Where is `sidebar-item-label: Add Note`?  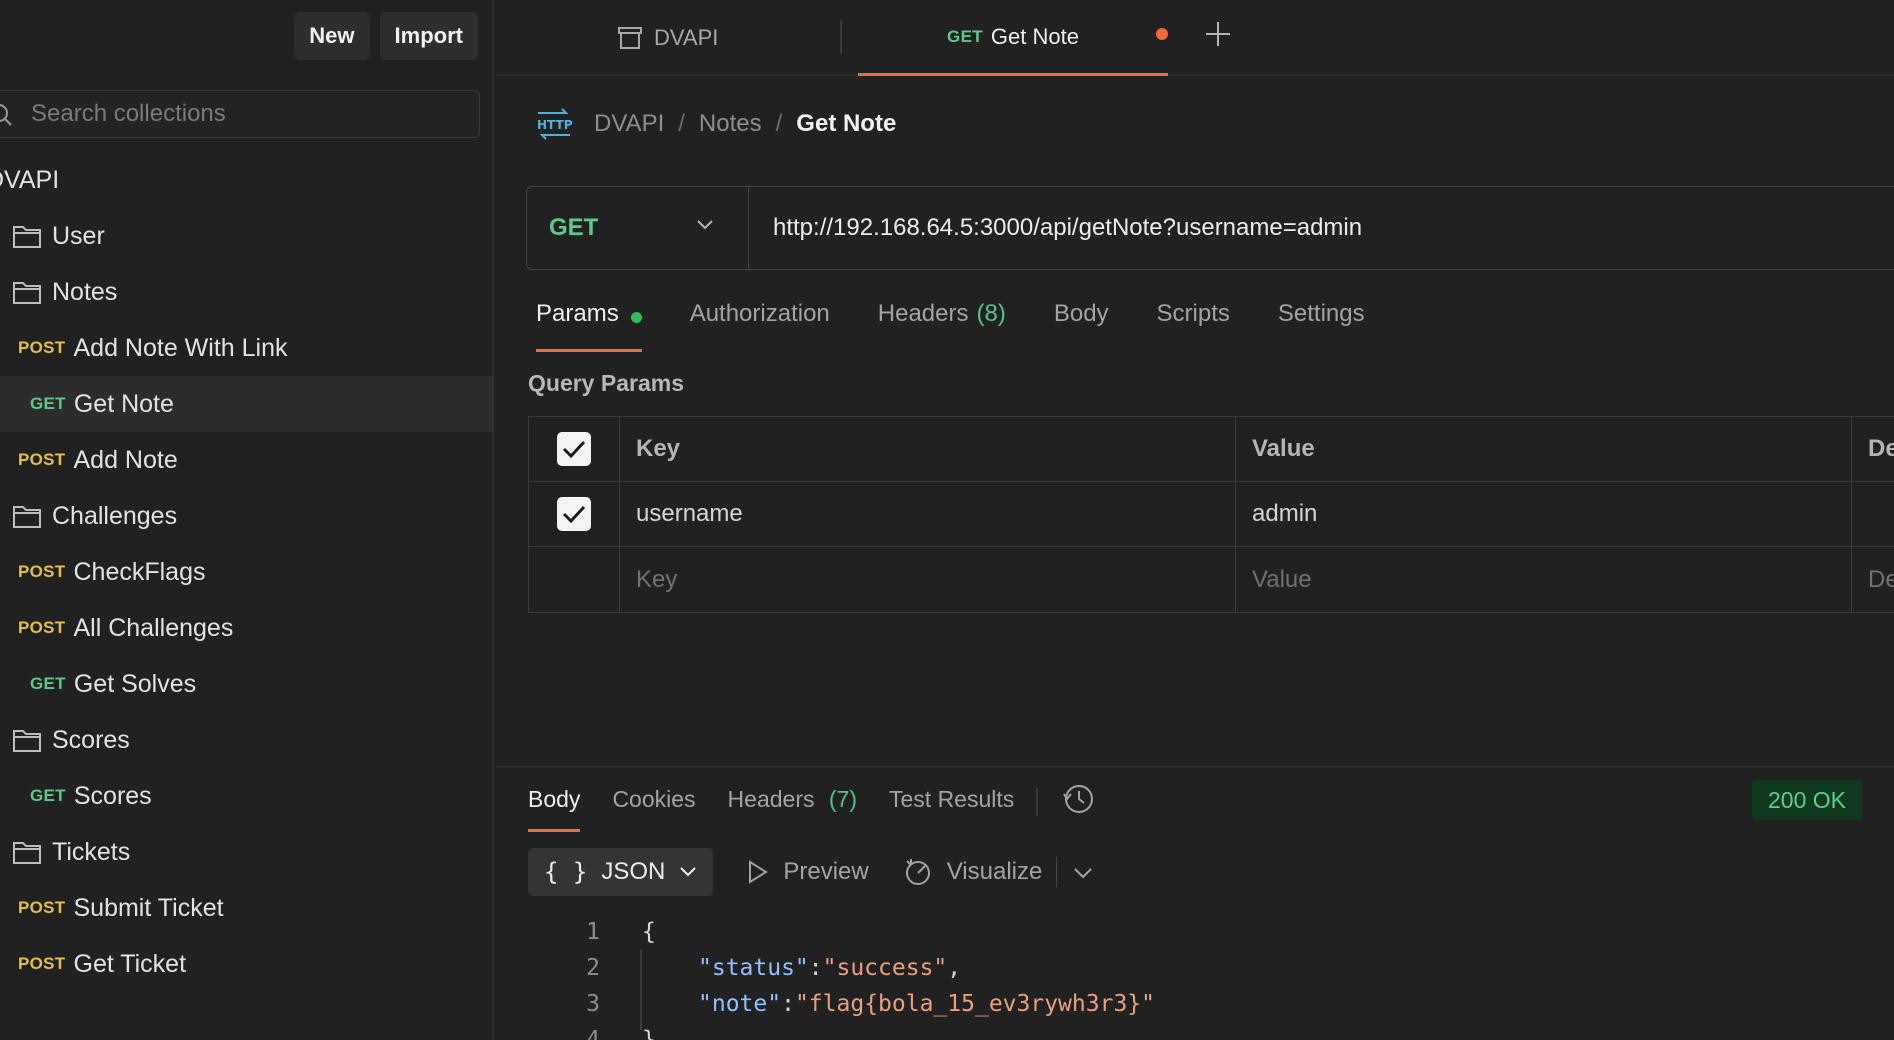 sidebar-item-label: Add Note is located at coordinates (125, 459).